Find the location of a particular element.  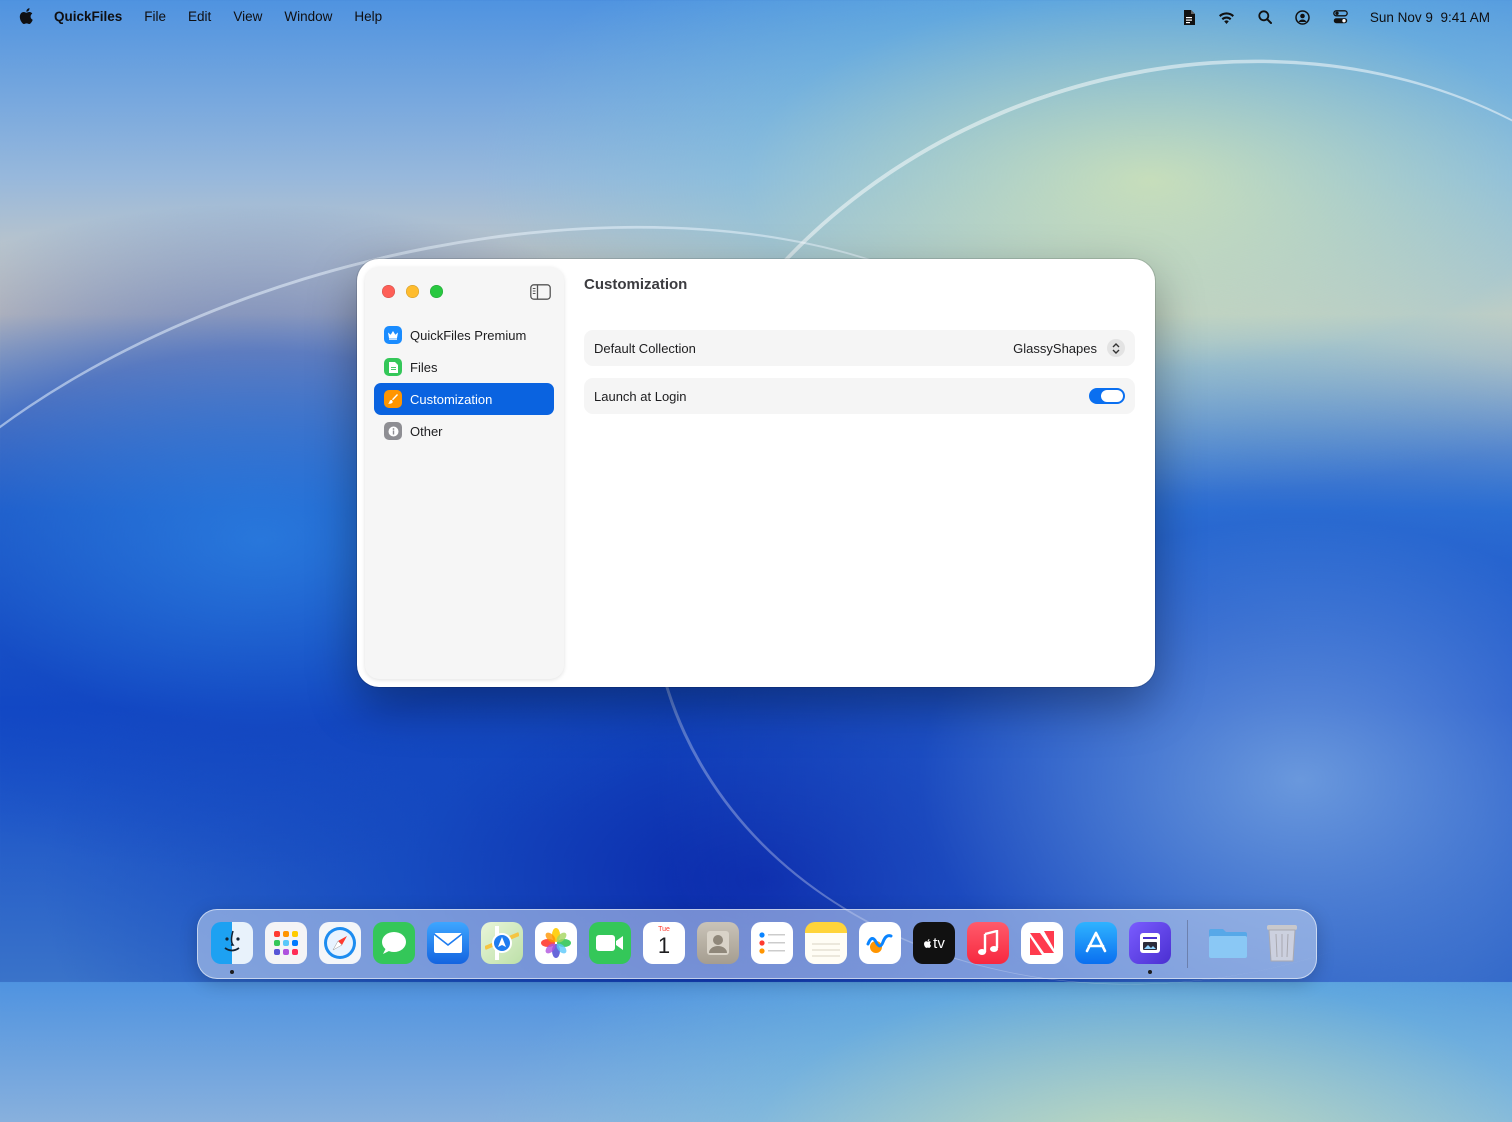

calendar-day: 1 is located at coordinates (664, 945).